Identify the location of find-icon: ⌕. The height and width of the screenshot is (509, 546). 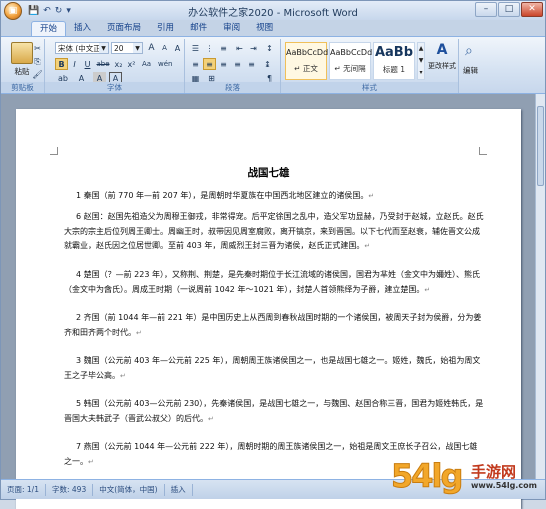
(469, 51).